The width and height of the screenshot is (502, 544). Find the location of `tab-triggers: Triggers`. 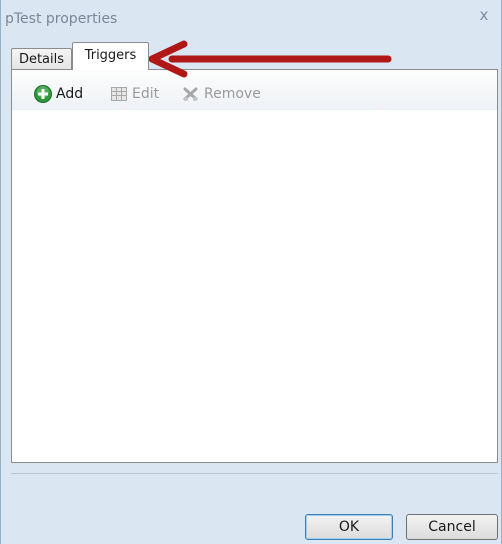

tab-triggers: Triggers is located at coordinates (110, 56).